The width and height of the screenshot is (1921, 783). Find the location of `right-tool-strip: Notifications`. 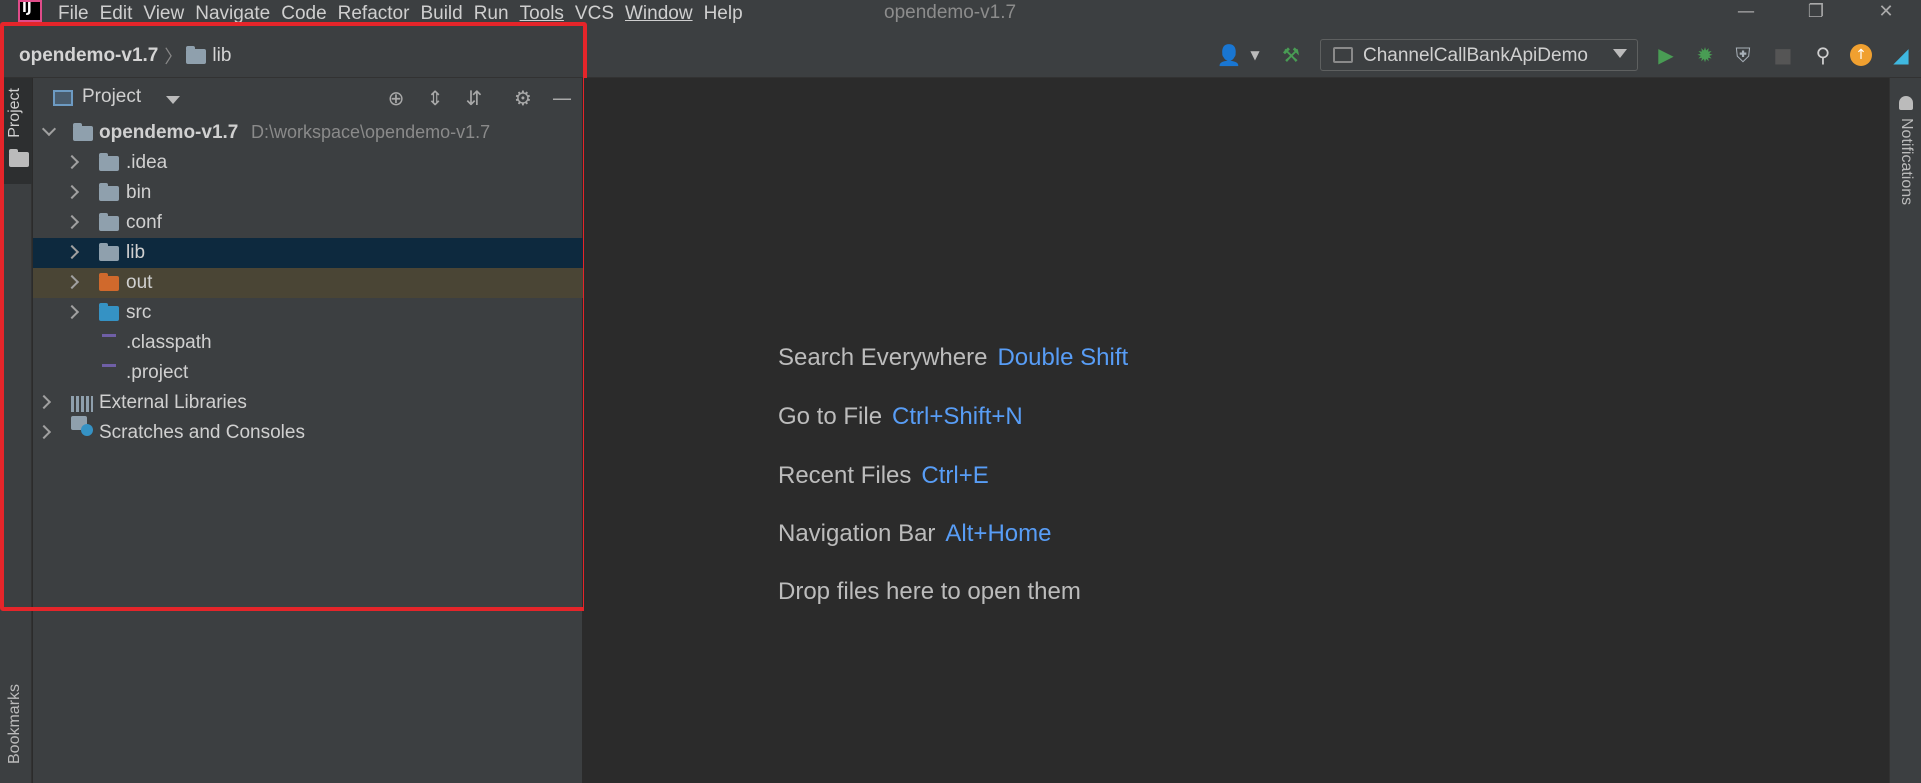

right-tool-strip: Notifications is located at coordinates (1905, 430).